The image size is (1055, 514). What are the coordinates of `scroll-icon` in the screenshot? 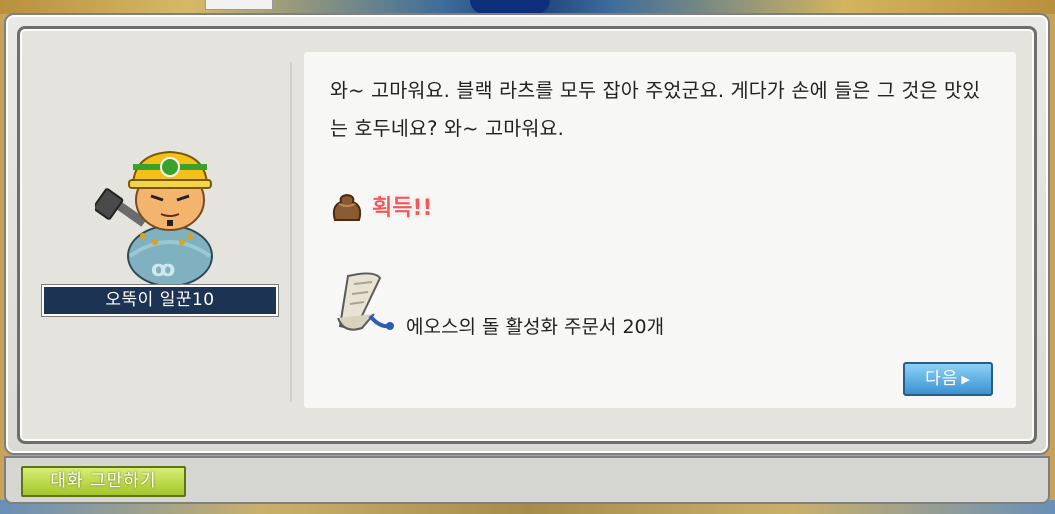 It's located at (365, 301).